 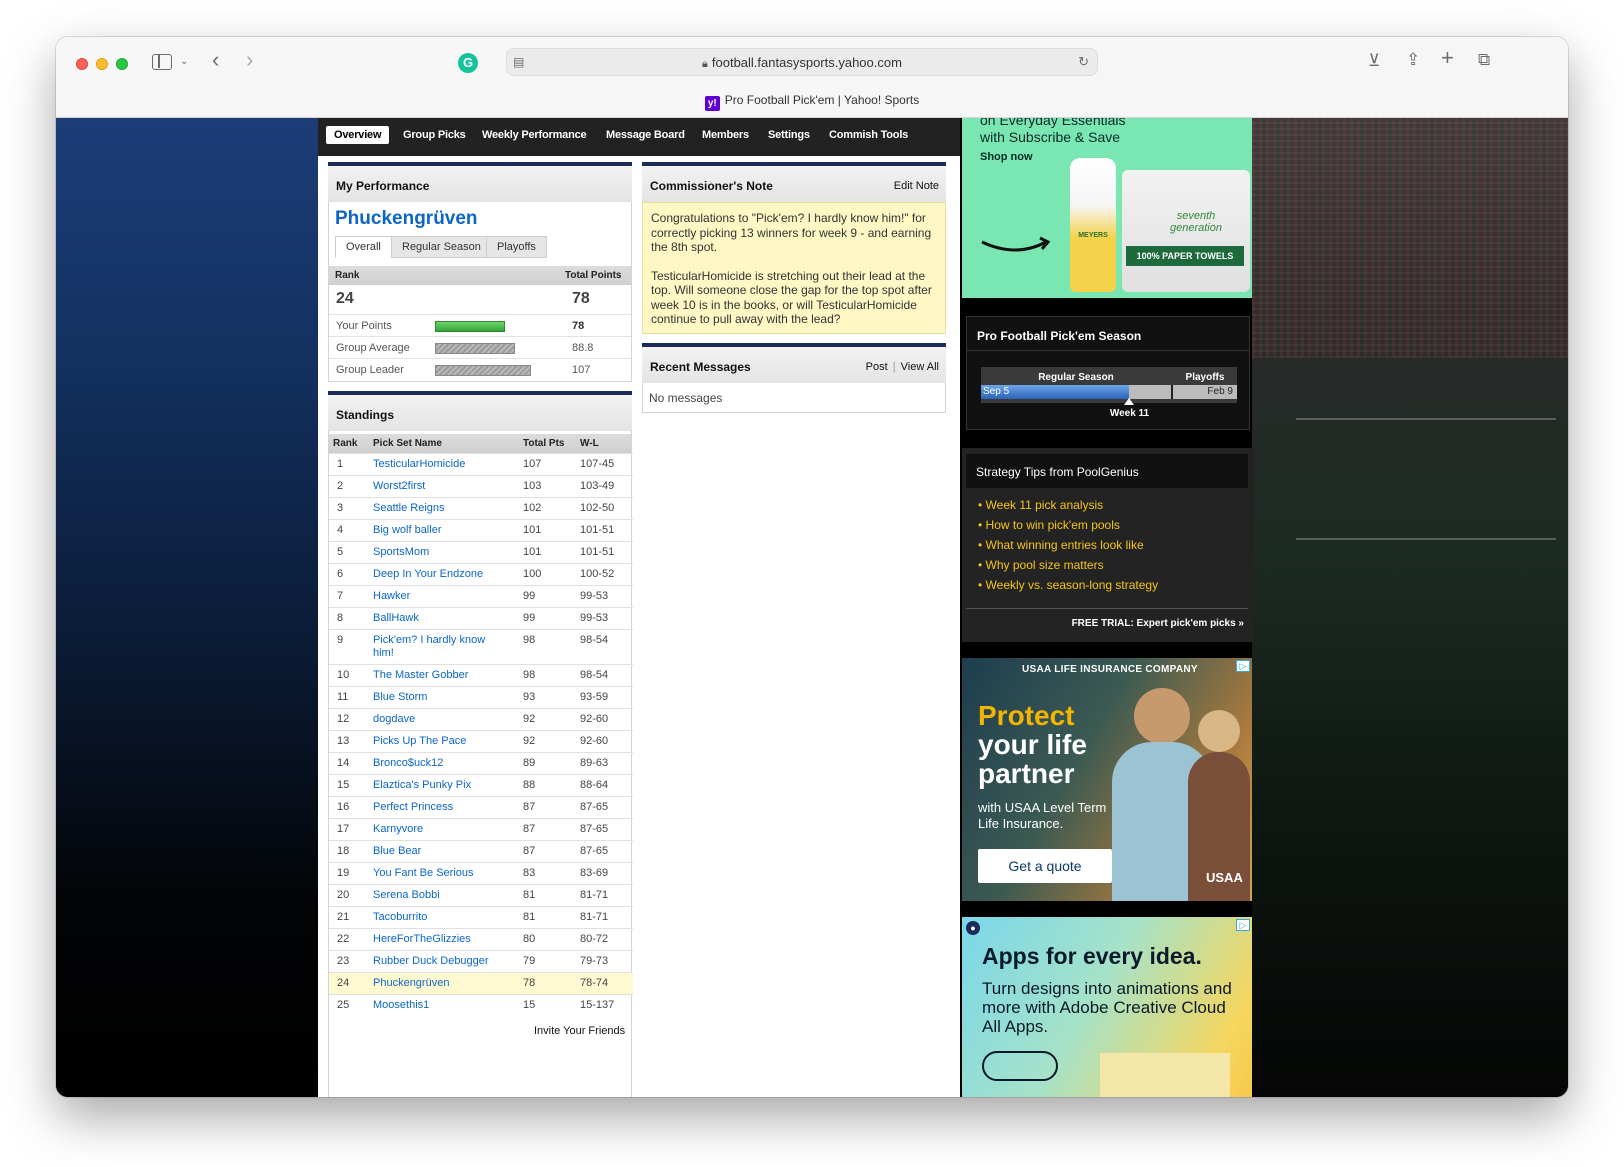 What do you see at coordinates (1109, 385) in the screenshot?
I see `season-timeline: Regular Season Playoffs Sep 5 Feb 9` at bounding box center [1109, 385].